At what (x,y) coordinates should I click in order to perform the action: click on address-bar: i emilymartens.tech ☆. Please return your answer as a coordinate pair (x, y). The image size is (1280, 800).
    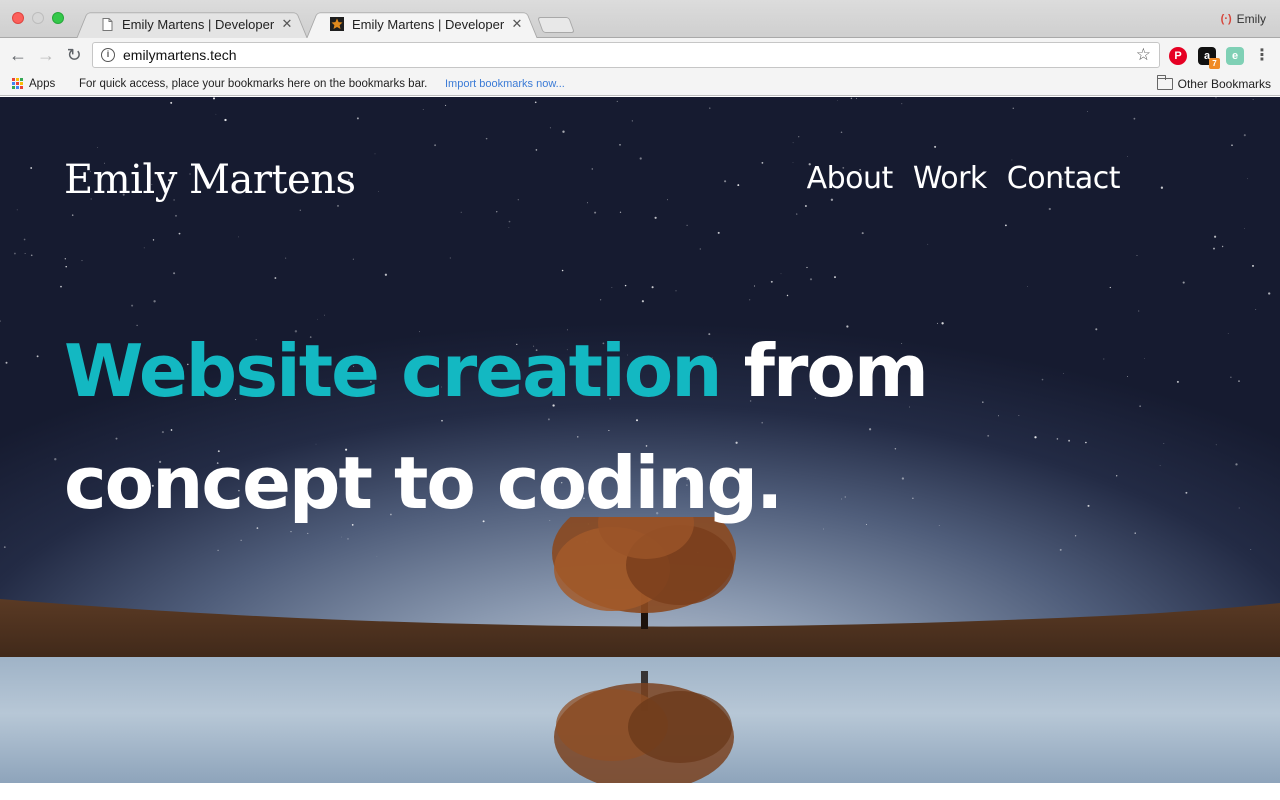
    Looking at the image, I should click on (626, 55).